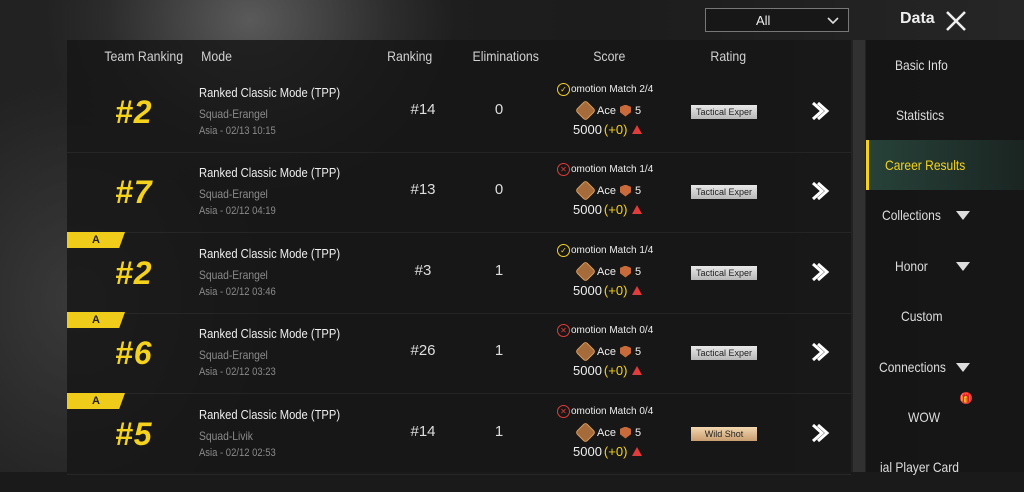 This screenshot has width=1024, height=492. I want to click on sidebar-item-ial-player-card: ial Player Card, so click(945, 467).